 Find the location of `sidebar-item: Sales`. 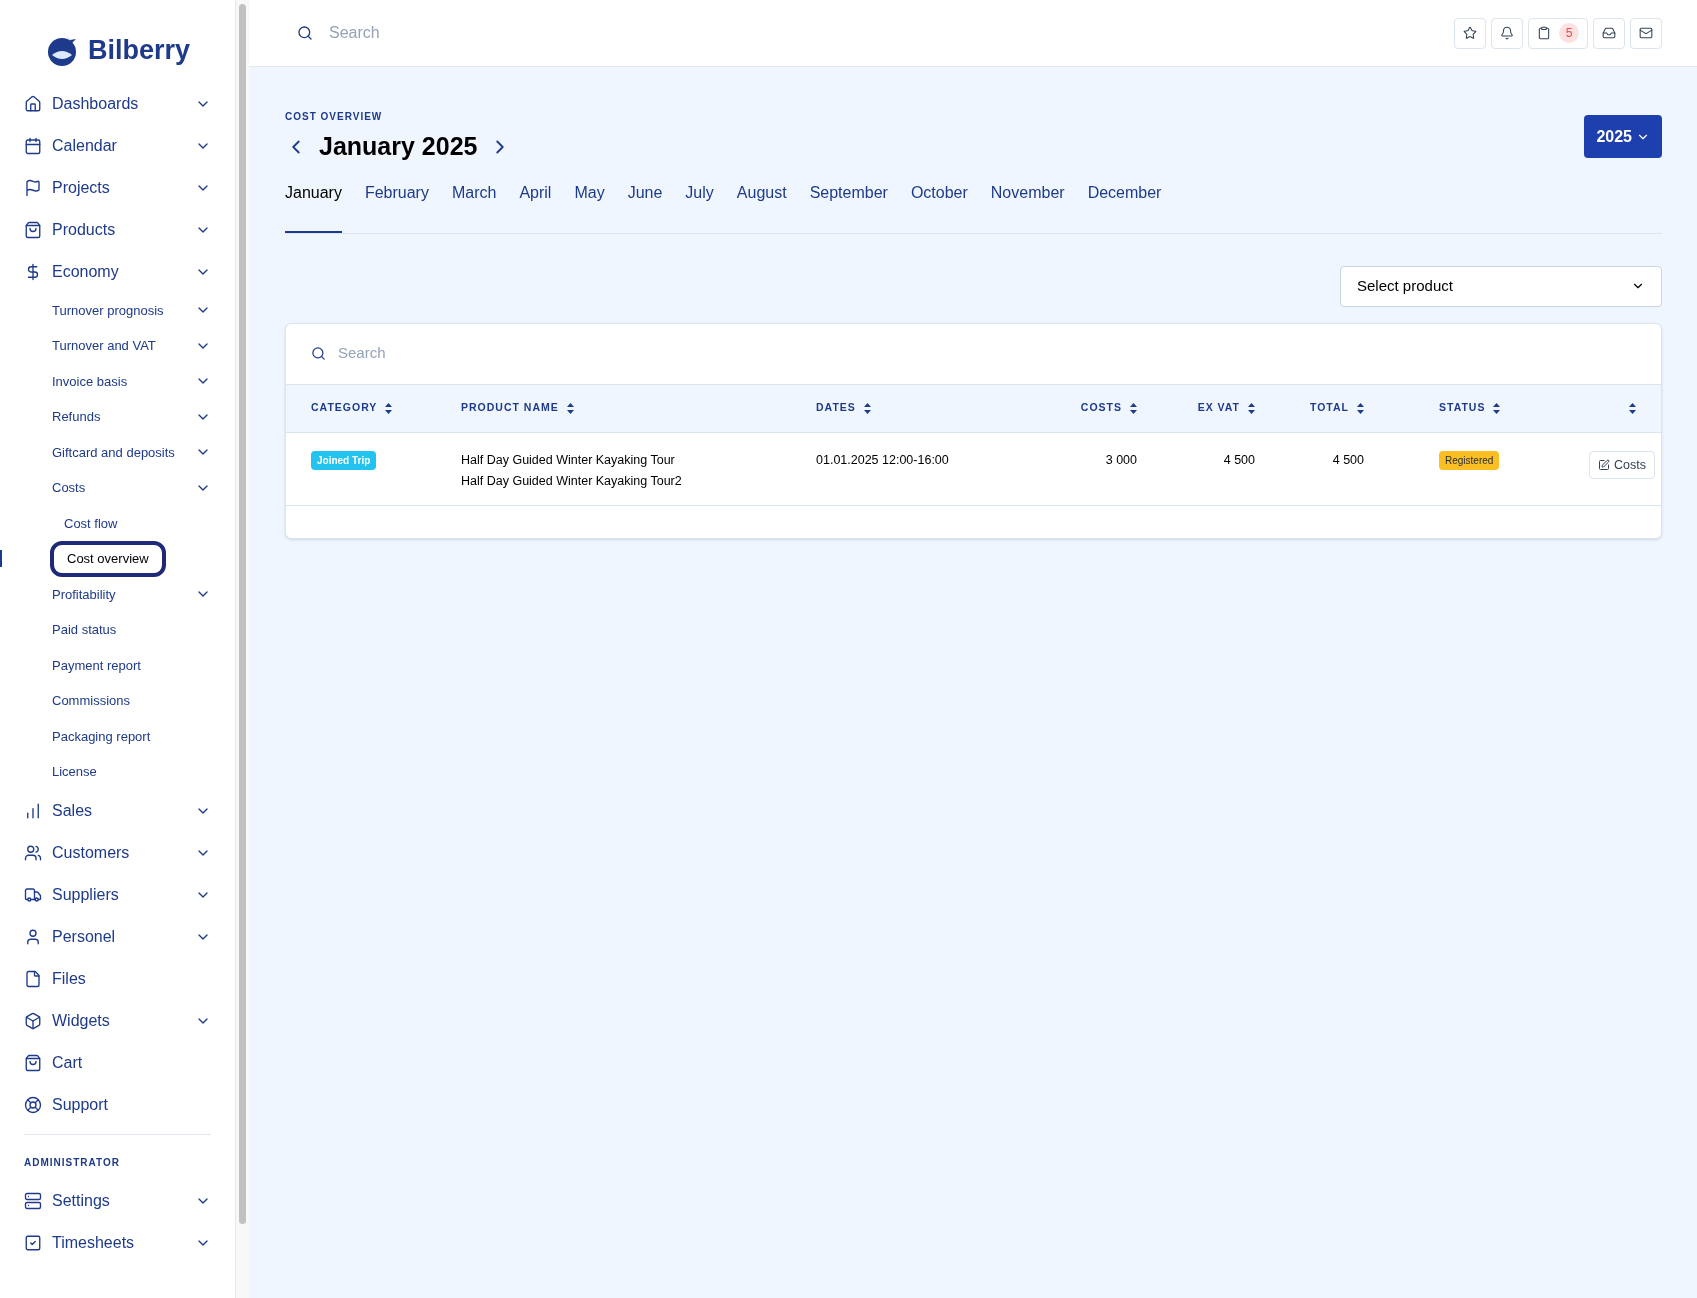

sidebar-item: Sales is located at coordinates (117, 810).